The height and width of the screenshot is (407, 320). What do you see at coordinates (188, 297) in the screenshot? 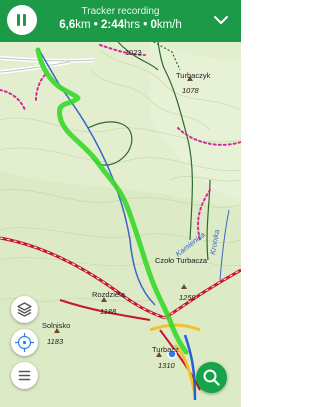
I see `label-czolo-elevation: 1259` at bounding box center [188, 297].